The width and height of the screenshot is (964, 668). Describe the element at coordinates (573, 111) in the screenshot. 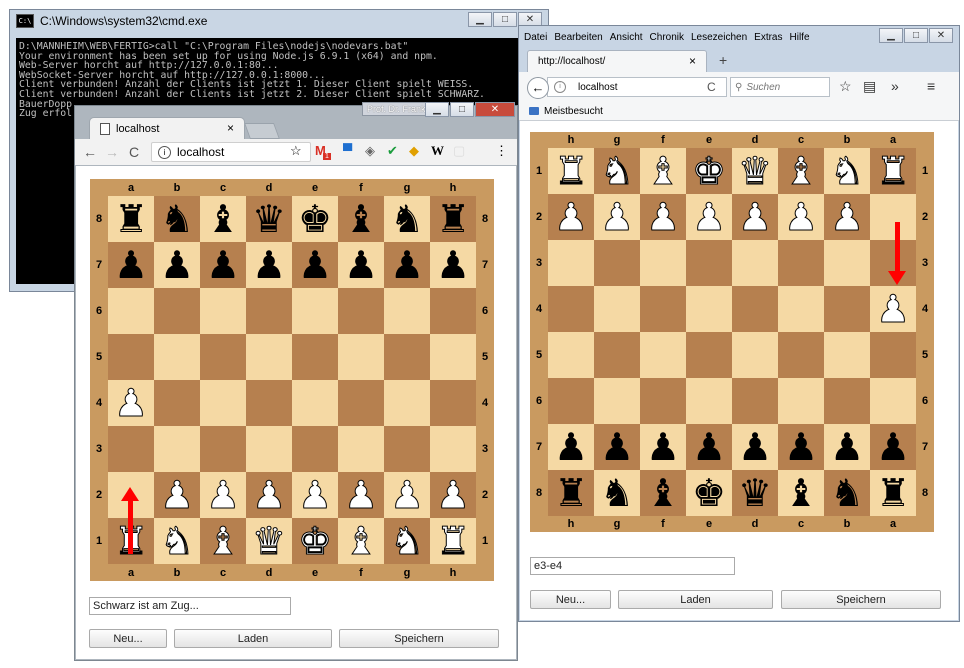

I see `bookmark-most-visited: Meistbesucht` at that location.